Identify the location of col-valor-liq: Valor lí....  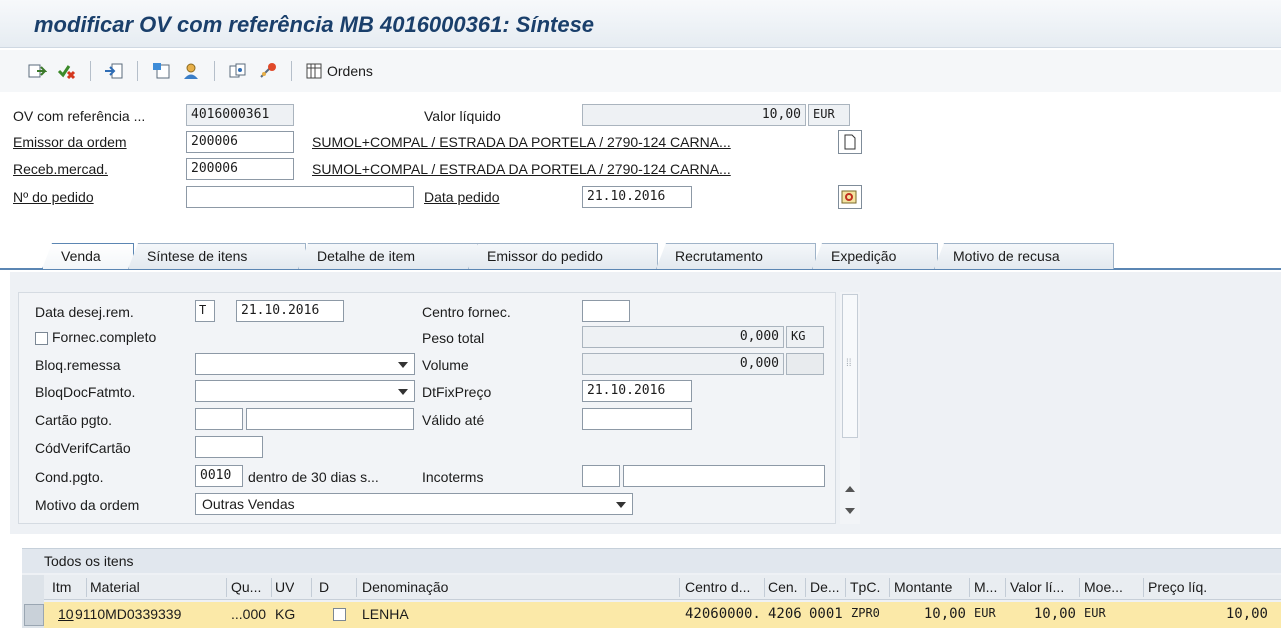
(1037, 587).